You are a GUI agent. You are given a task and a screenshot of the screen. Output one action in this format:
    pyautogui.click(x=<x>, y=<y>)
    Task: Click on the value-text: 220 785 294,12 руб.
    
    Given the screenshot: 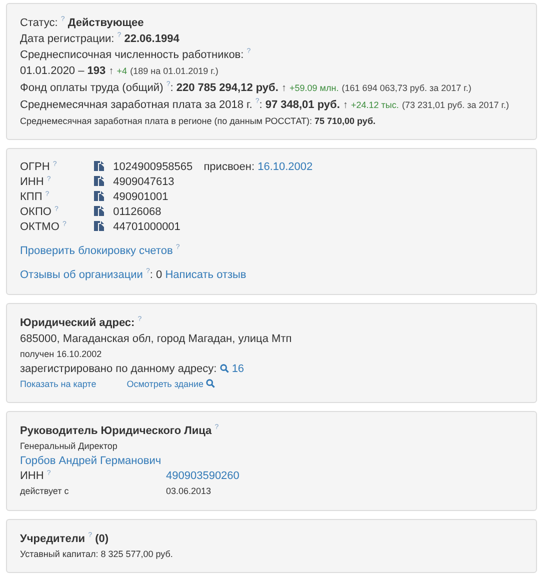 What is the action you would take?
    pyautogui.click(x=227, y=88)
    